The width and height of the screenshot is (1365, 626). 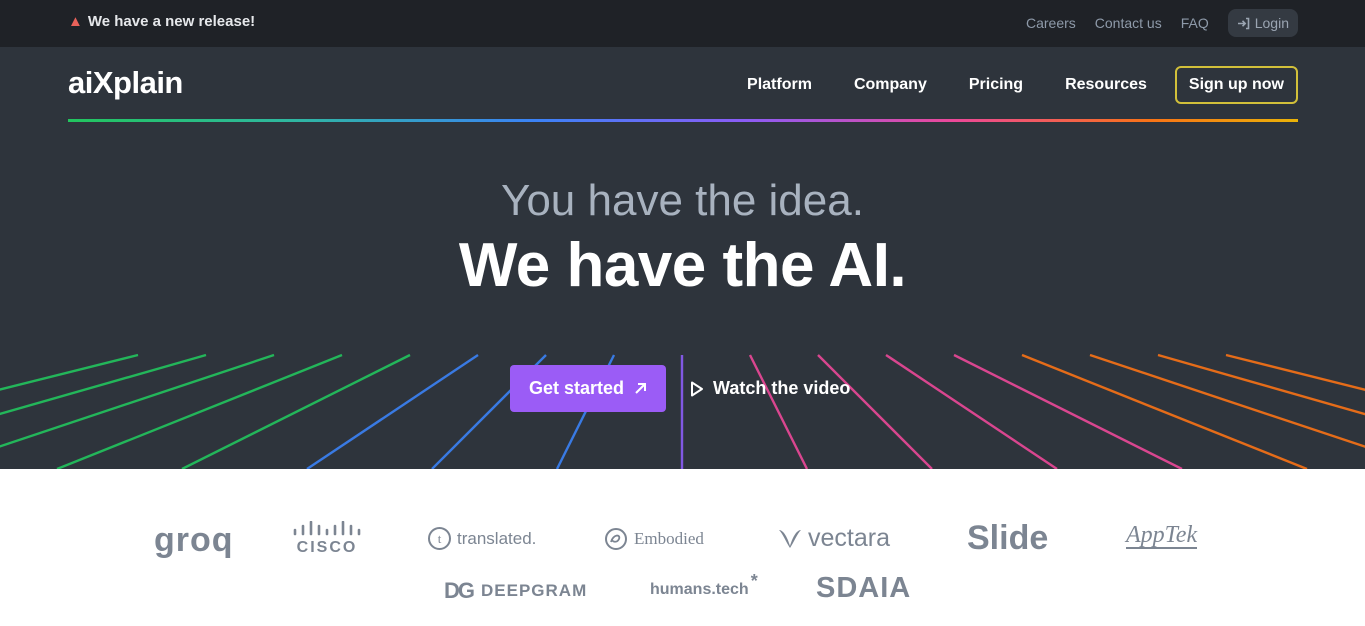 I want to click on headline-line-1: You have the idea., so click(x=682, y=200).